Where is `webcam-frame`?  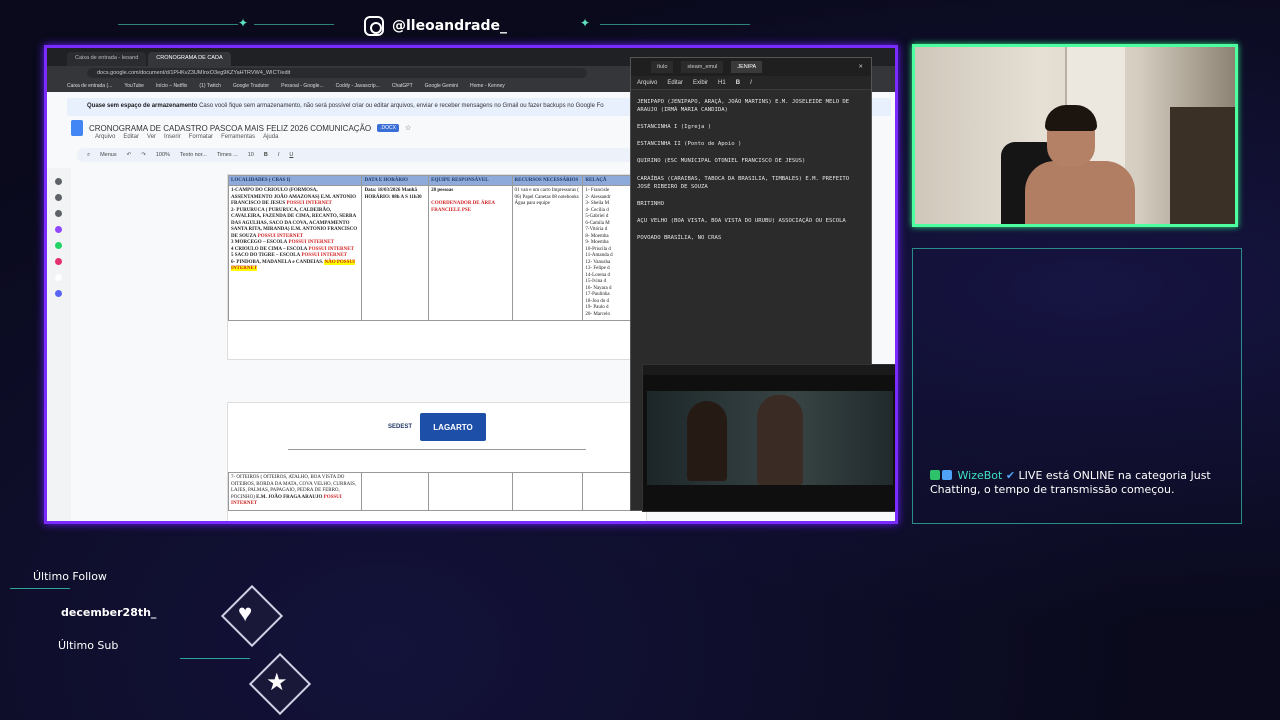 webcam-frame is located at coordinates (1075, 135).